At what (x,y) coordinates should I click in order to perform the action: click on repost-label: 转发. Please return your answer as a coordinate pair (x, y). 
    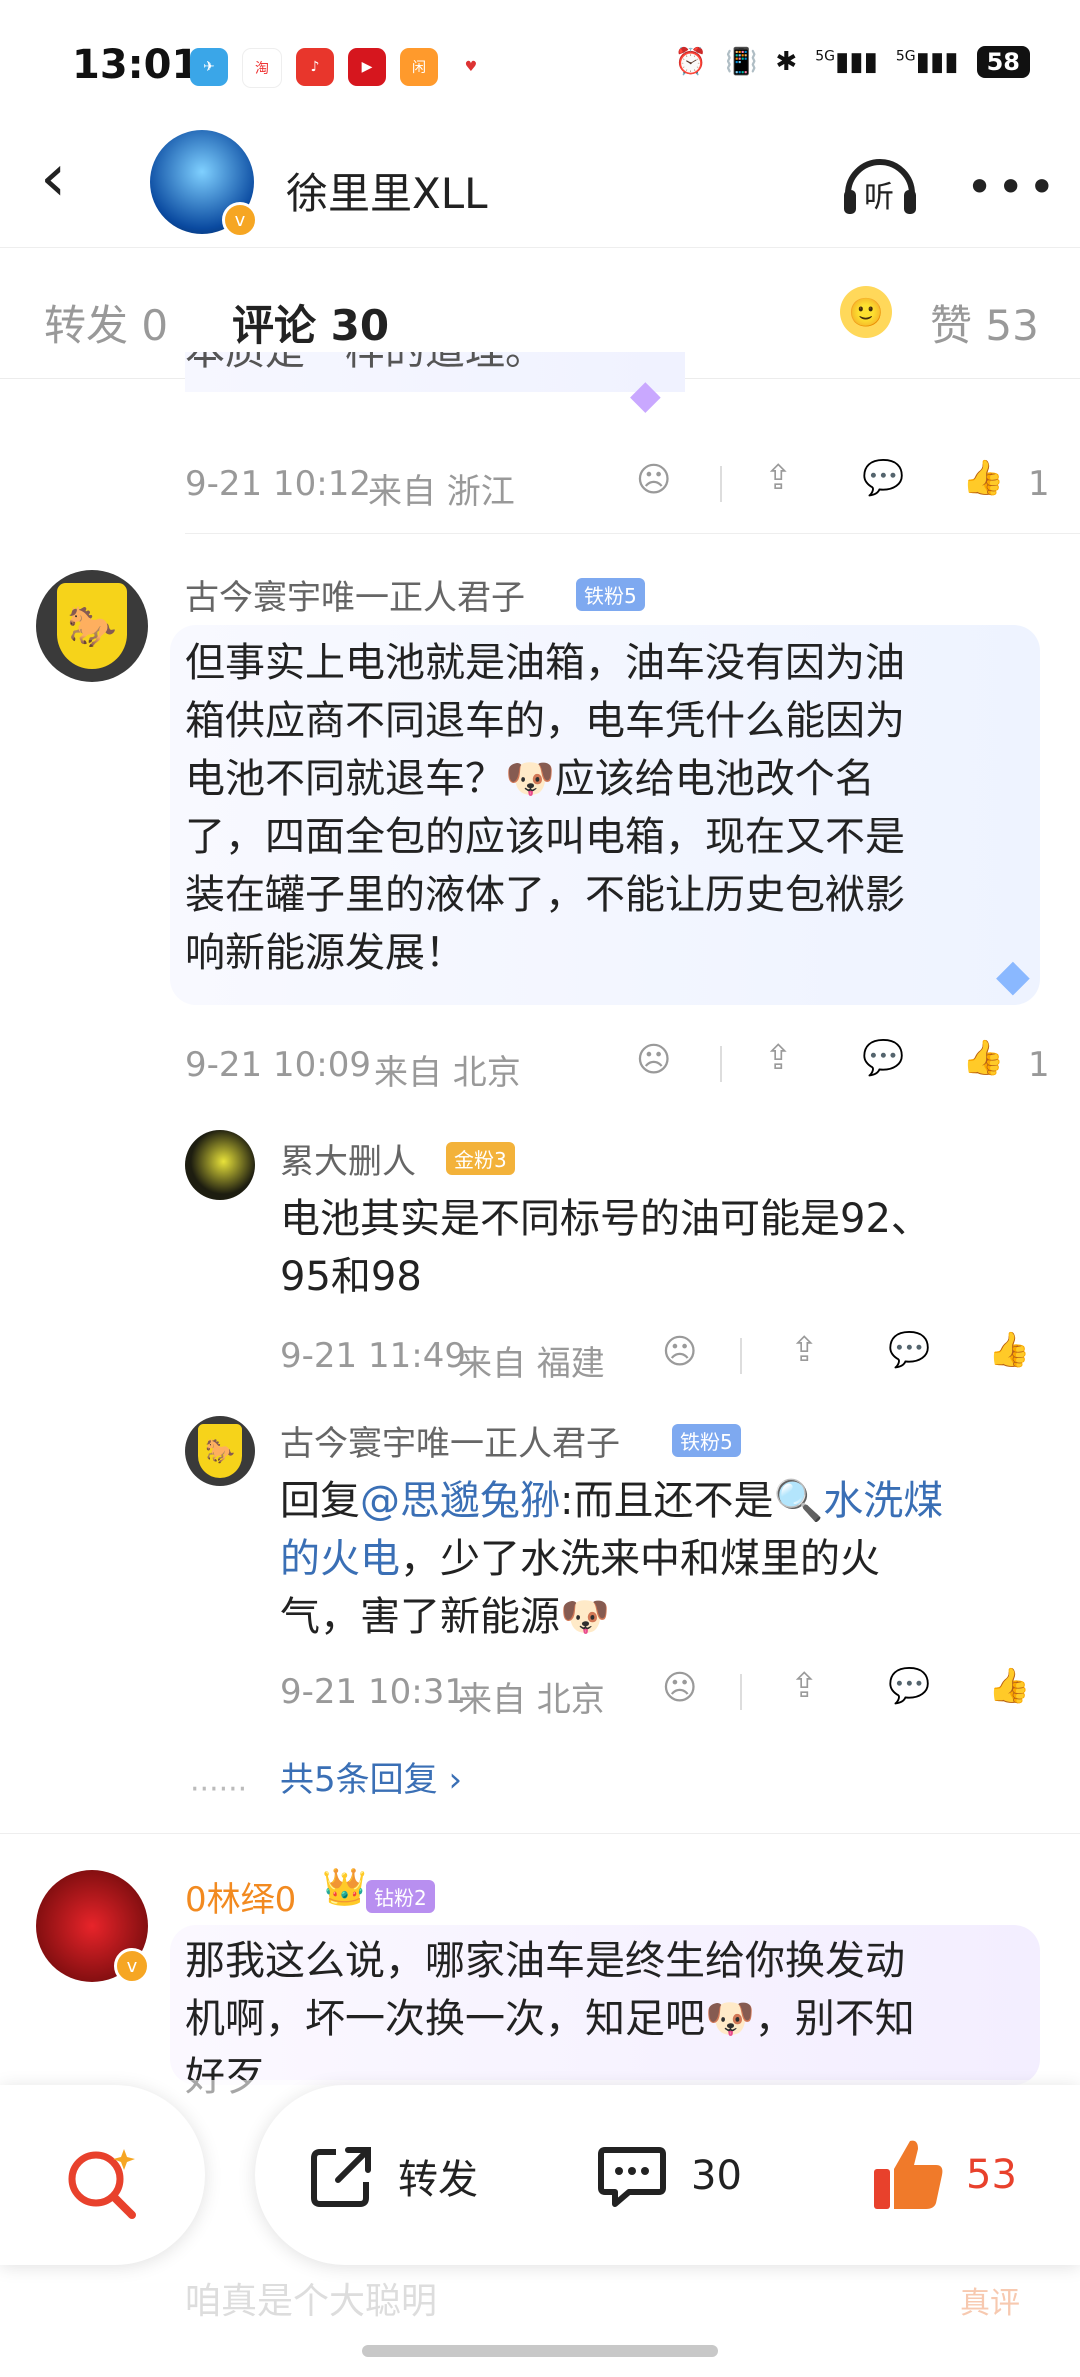
    Looking at the image, I should click on (438, 2180).